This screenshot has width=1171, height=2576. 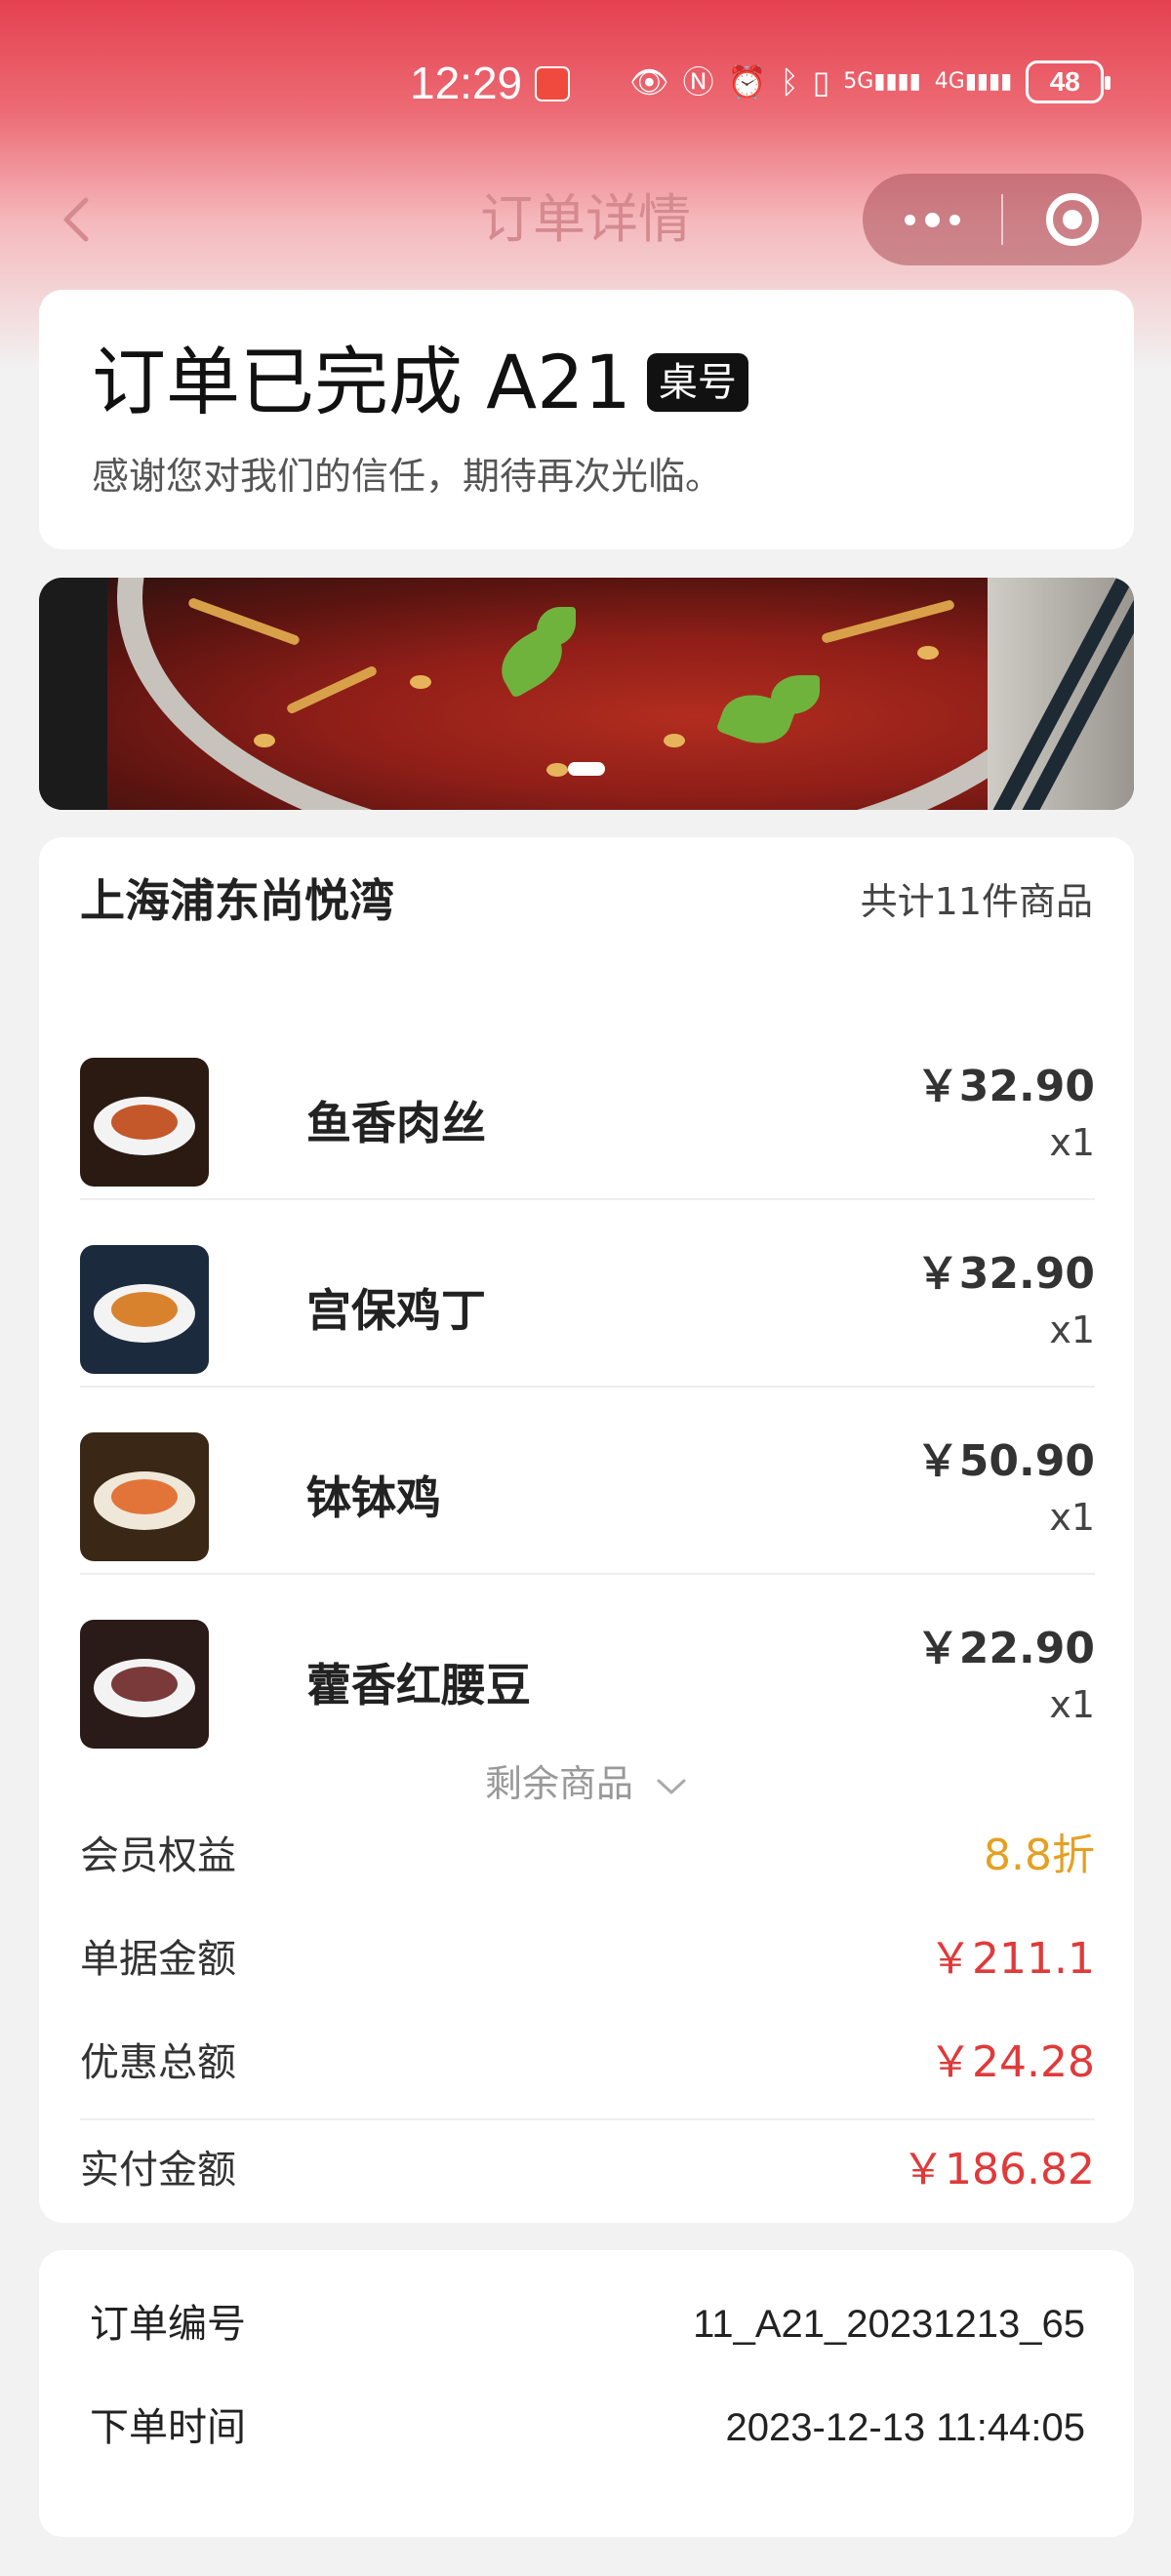 I want to click on eye-icon: 👁, so click(x=649, y=82).